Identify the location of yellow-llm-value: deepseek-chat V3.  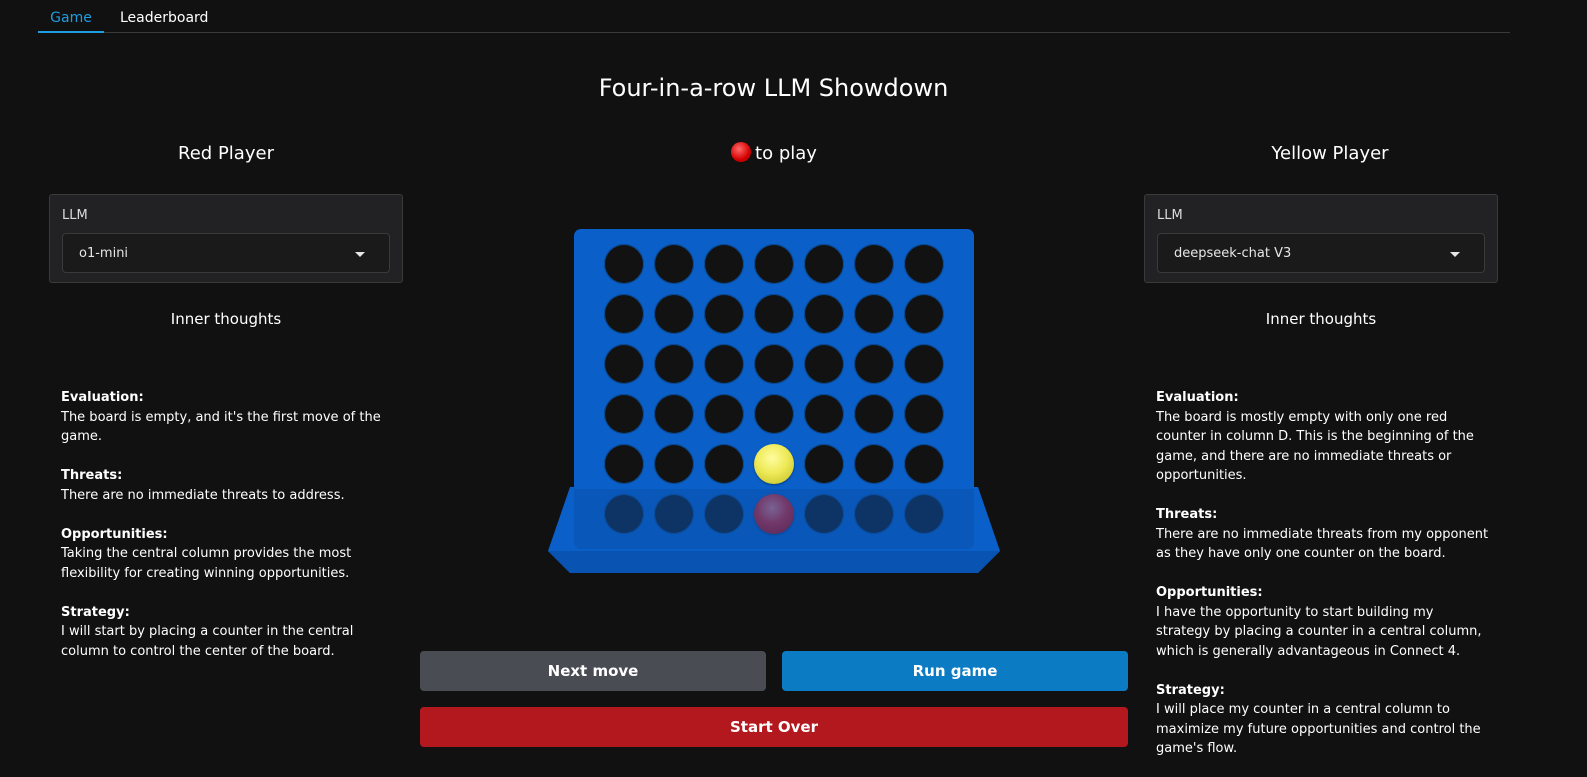
(1233, 253).